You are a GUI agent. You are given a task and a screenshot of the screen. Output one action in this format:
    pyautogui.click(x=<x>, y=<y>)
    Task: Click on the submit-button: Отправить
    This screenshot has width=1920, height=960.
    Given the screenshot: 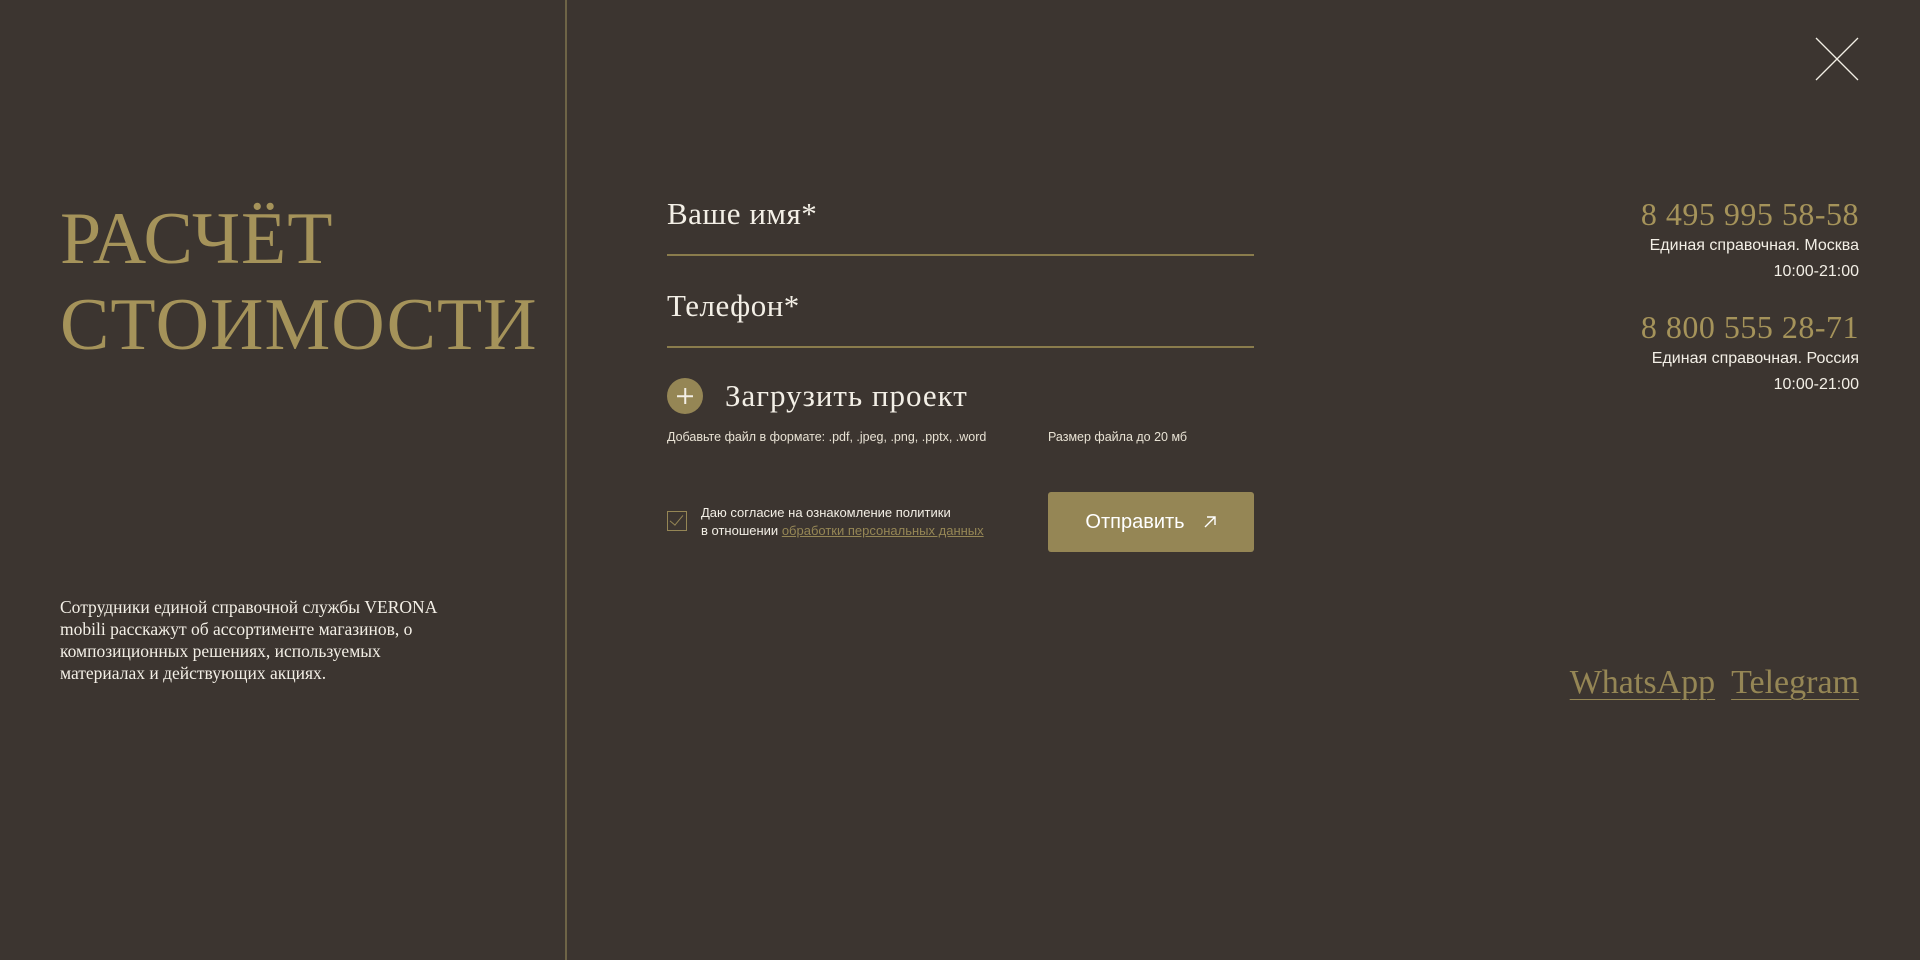 What is the action you would take?
    pyautogui.click(x=1151, y=522)
    